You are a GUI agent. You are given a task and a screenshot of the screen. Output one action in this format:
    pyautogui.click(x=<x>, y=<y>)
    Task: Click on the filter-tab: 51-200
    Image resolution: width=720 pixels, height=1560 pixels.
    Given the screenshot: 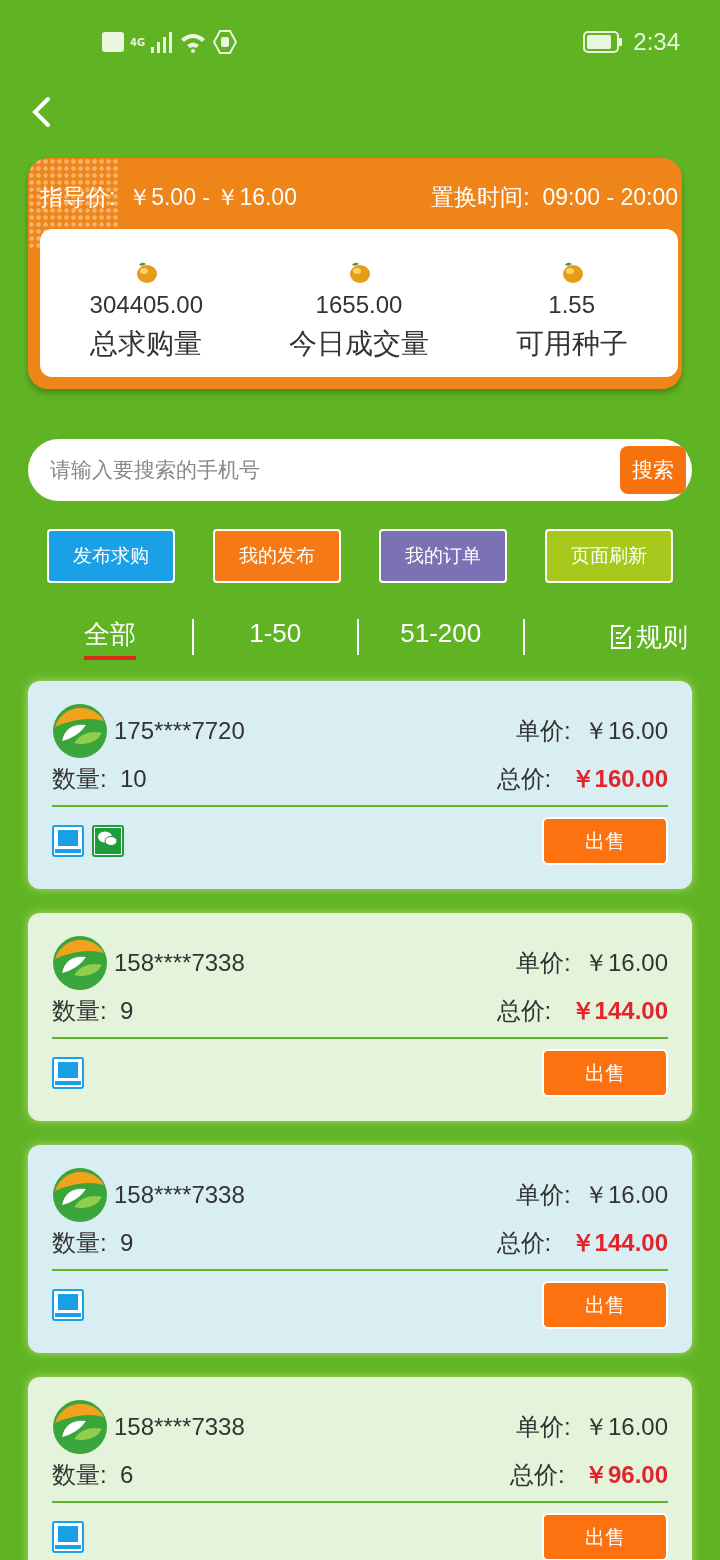 What is the action you would take?
    pyautogui.click(x=441, y=637)
    